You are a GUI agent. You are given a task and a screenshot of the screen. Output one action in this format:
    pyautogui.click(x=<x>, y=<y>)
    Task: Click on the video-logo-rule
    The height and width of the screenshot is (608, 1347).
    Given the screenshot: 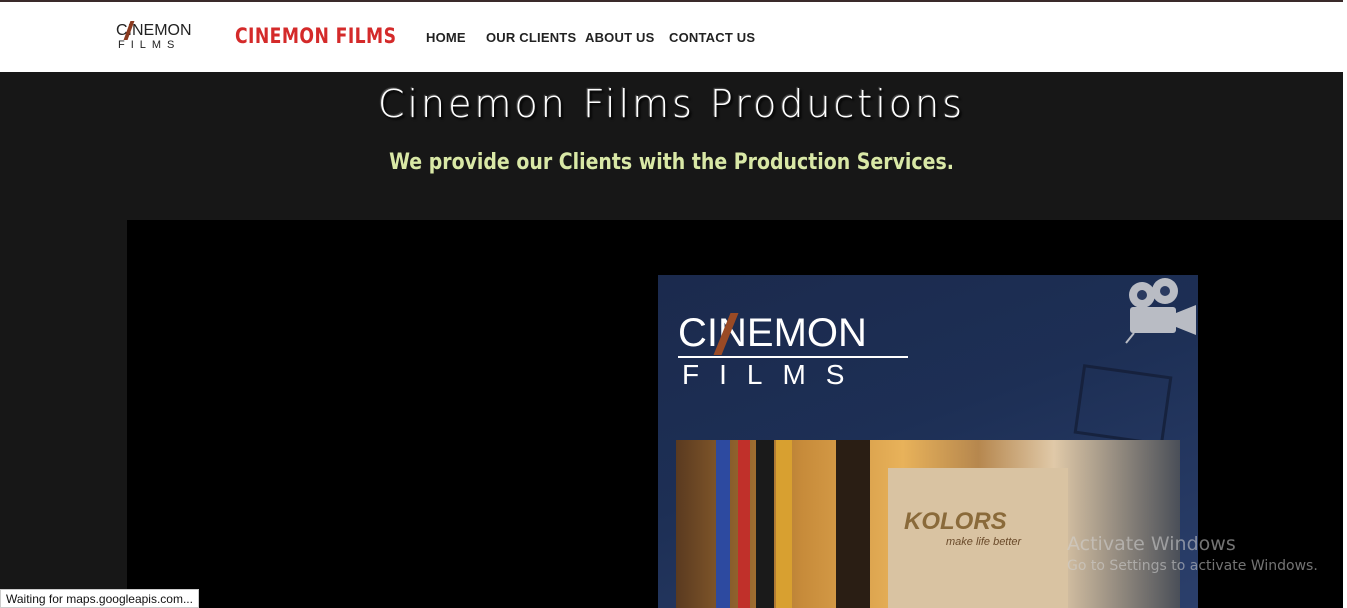 What is the action you would take?
    pyautogui.click(x=793, y=357)
    